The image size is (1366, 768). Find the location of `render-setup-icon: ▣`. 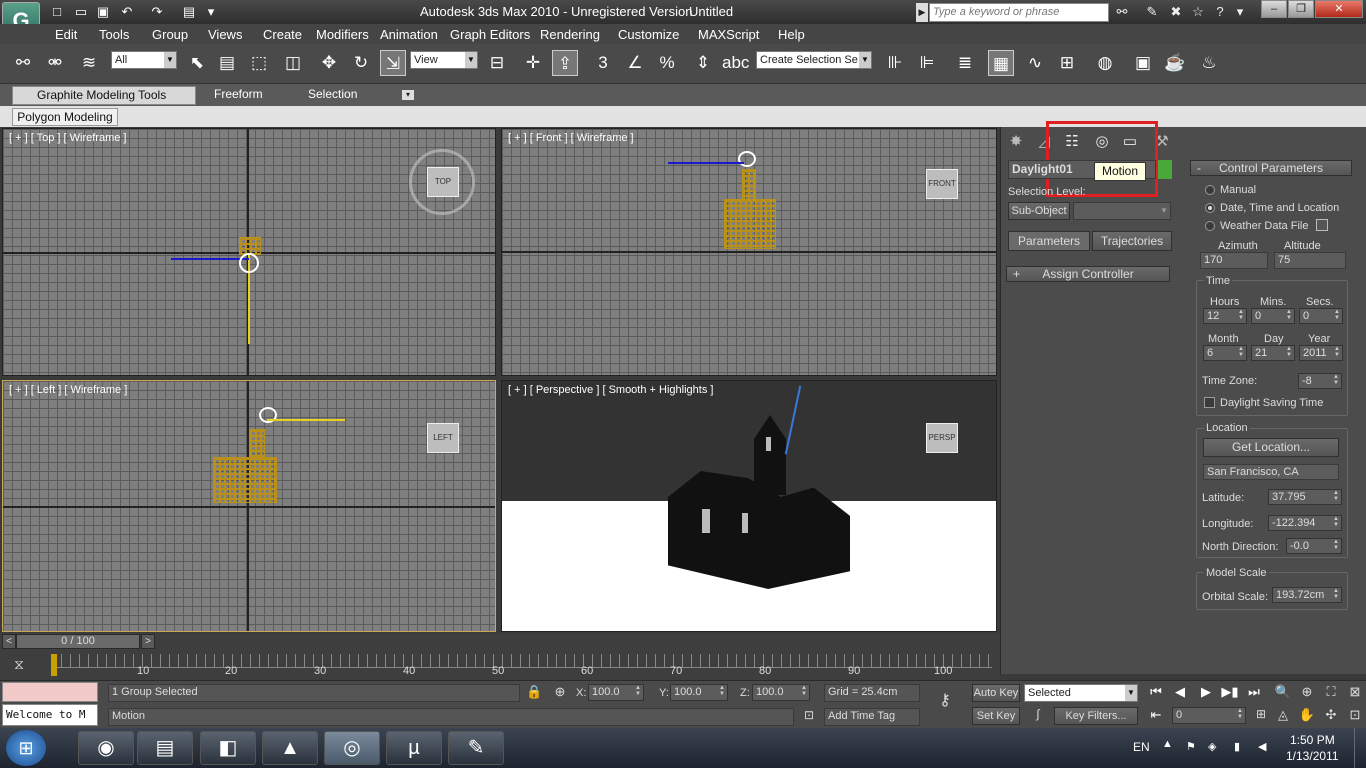

render-setup-icon: ▣ is located at coordinates (1143, 63).